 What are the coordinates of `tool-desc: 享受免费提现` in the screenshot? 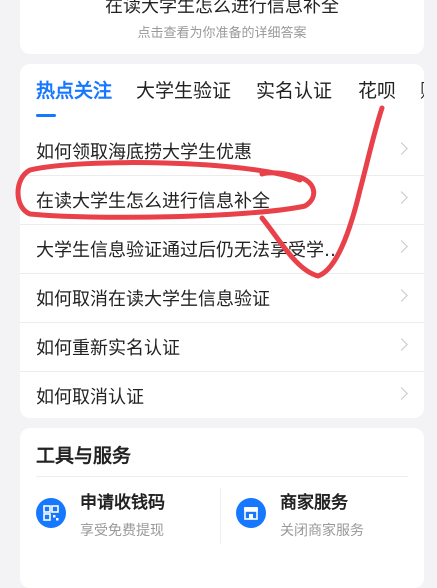 It's located at (122, 531).